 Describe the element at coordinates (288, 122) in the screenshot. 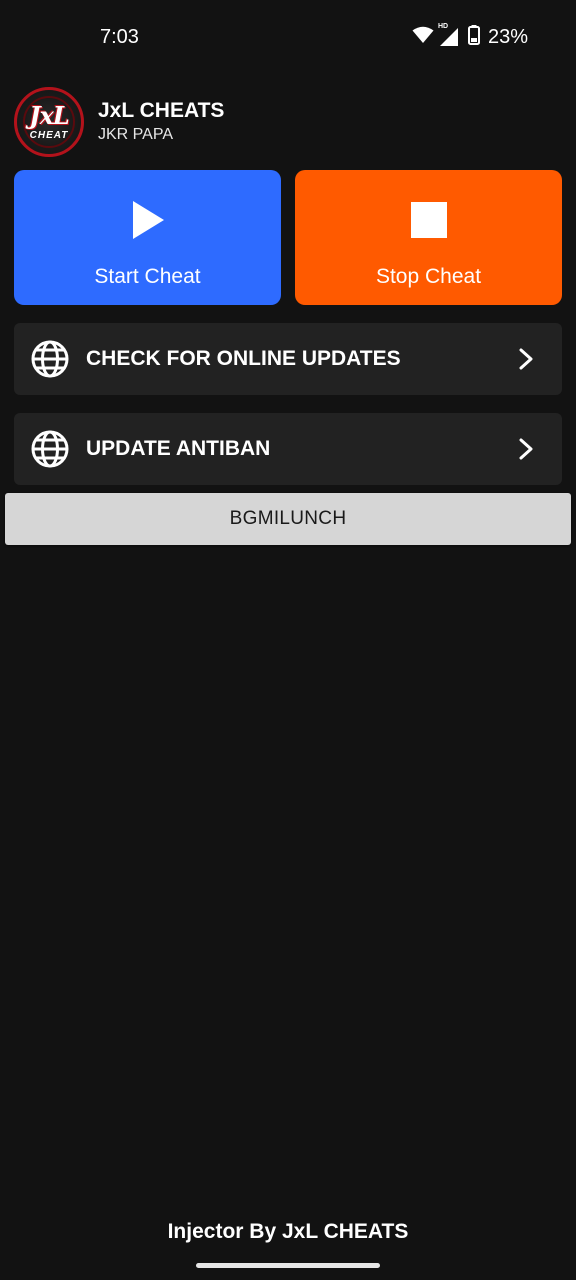

I see `app-header: JxL CHEAT JxL CHEATS JKR PAPA` at that location.